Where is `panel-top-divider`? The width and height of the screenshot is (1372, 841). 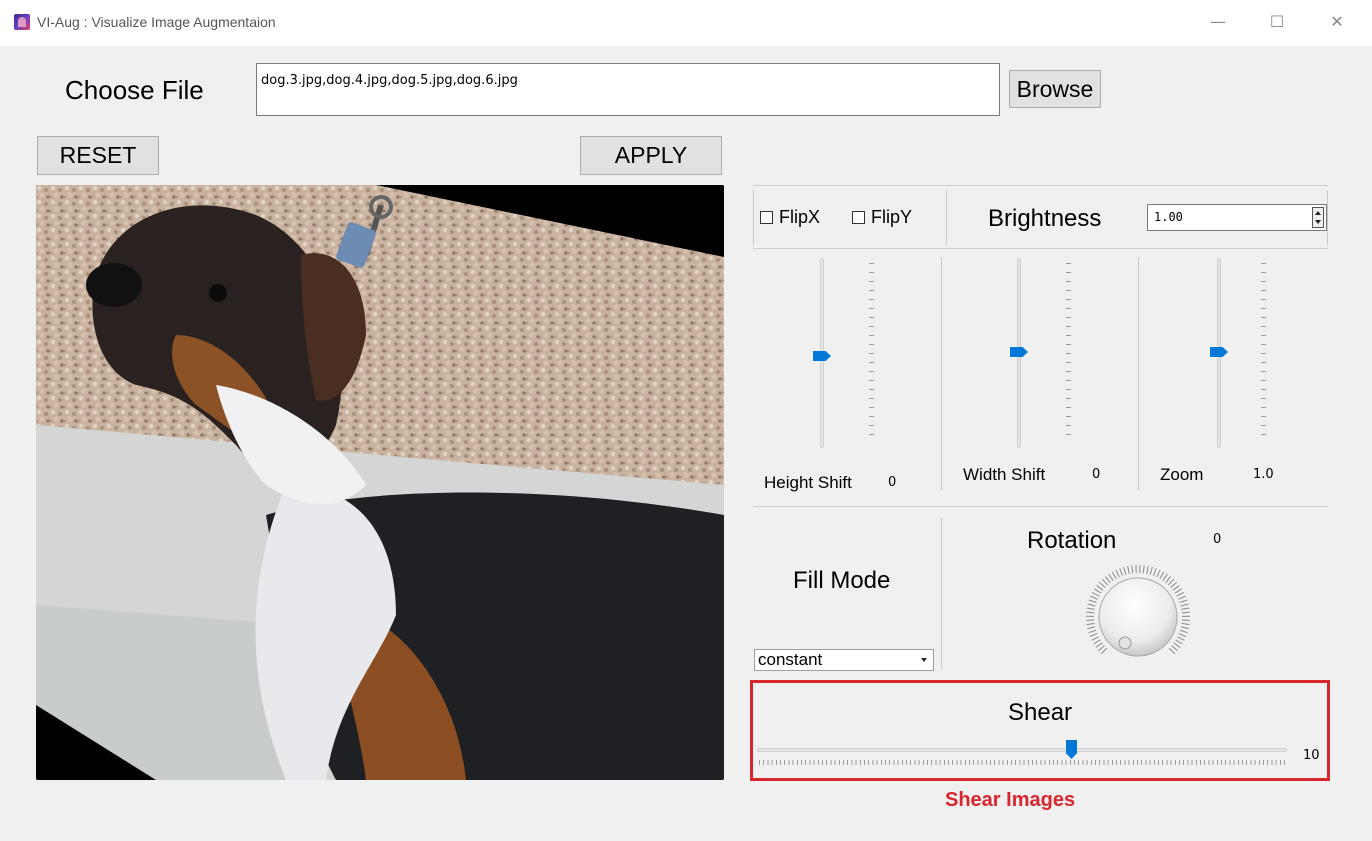 panel-top-divider is located at coordinates (1040, 185).